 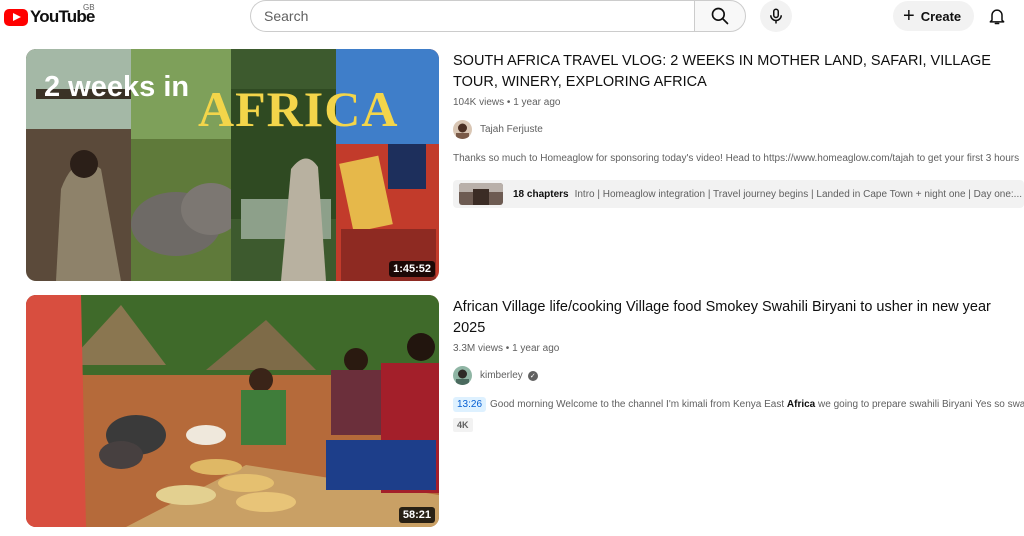 I want to click on create-button: + Create, so click(x=933, y=16).